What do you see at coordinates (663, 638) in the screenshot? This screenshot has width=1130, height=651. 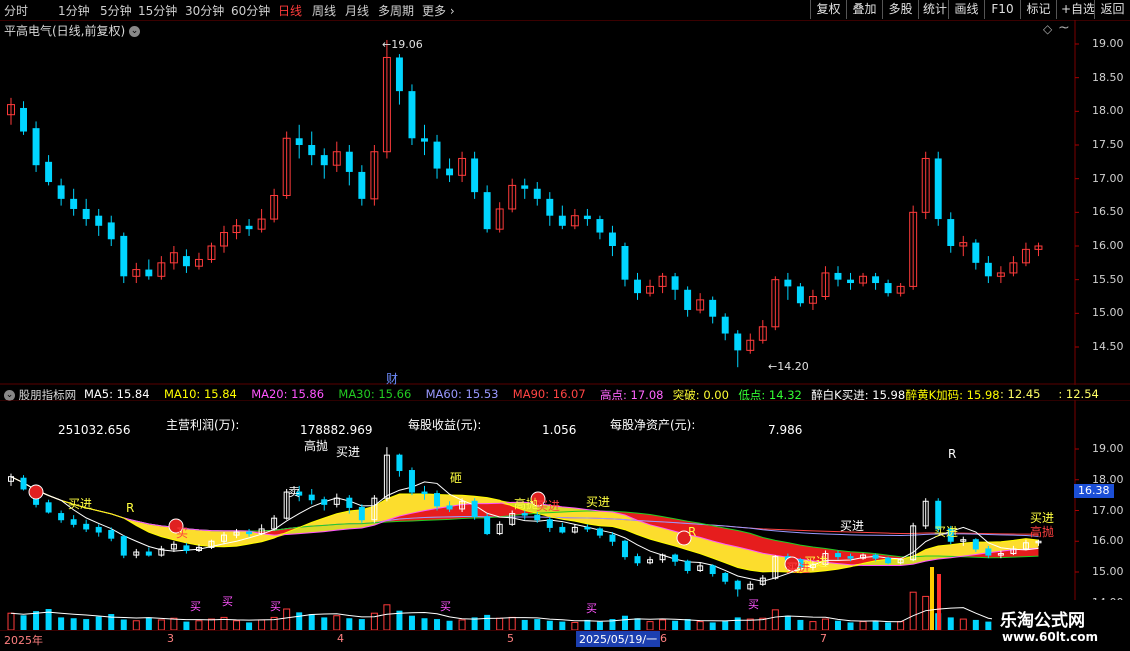 I see `date-label-month-6: 6` at bounding box center [663, 638].